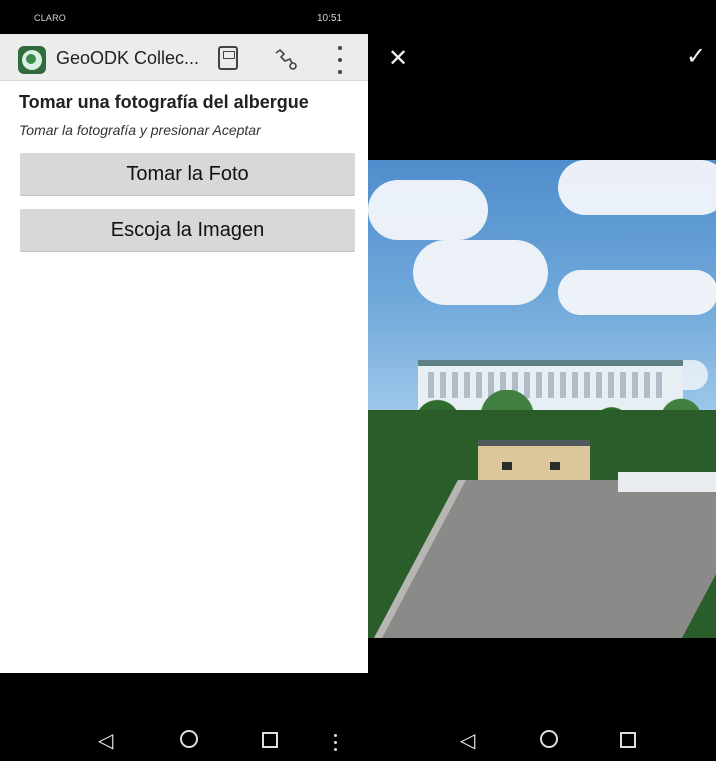 The height and width of the screenshot is (761, 716). I want to click on right-home-button, so click(549, 739).